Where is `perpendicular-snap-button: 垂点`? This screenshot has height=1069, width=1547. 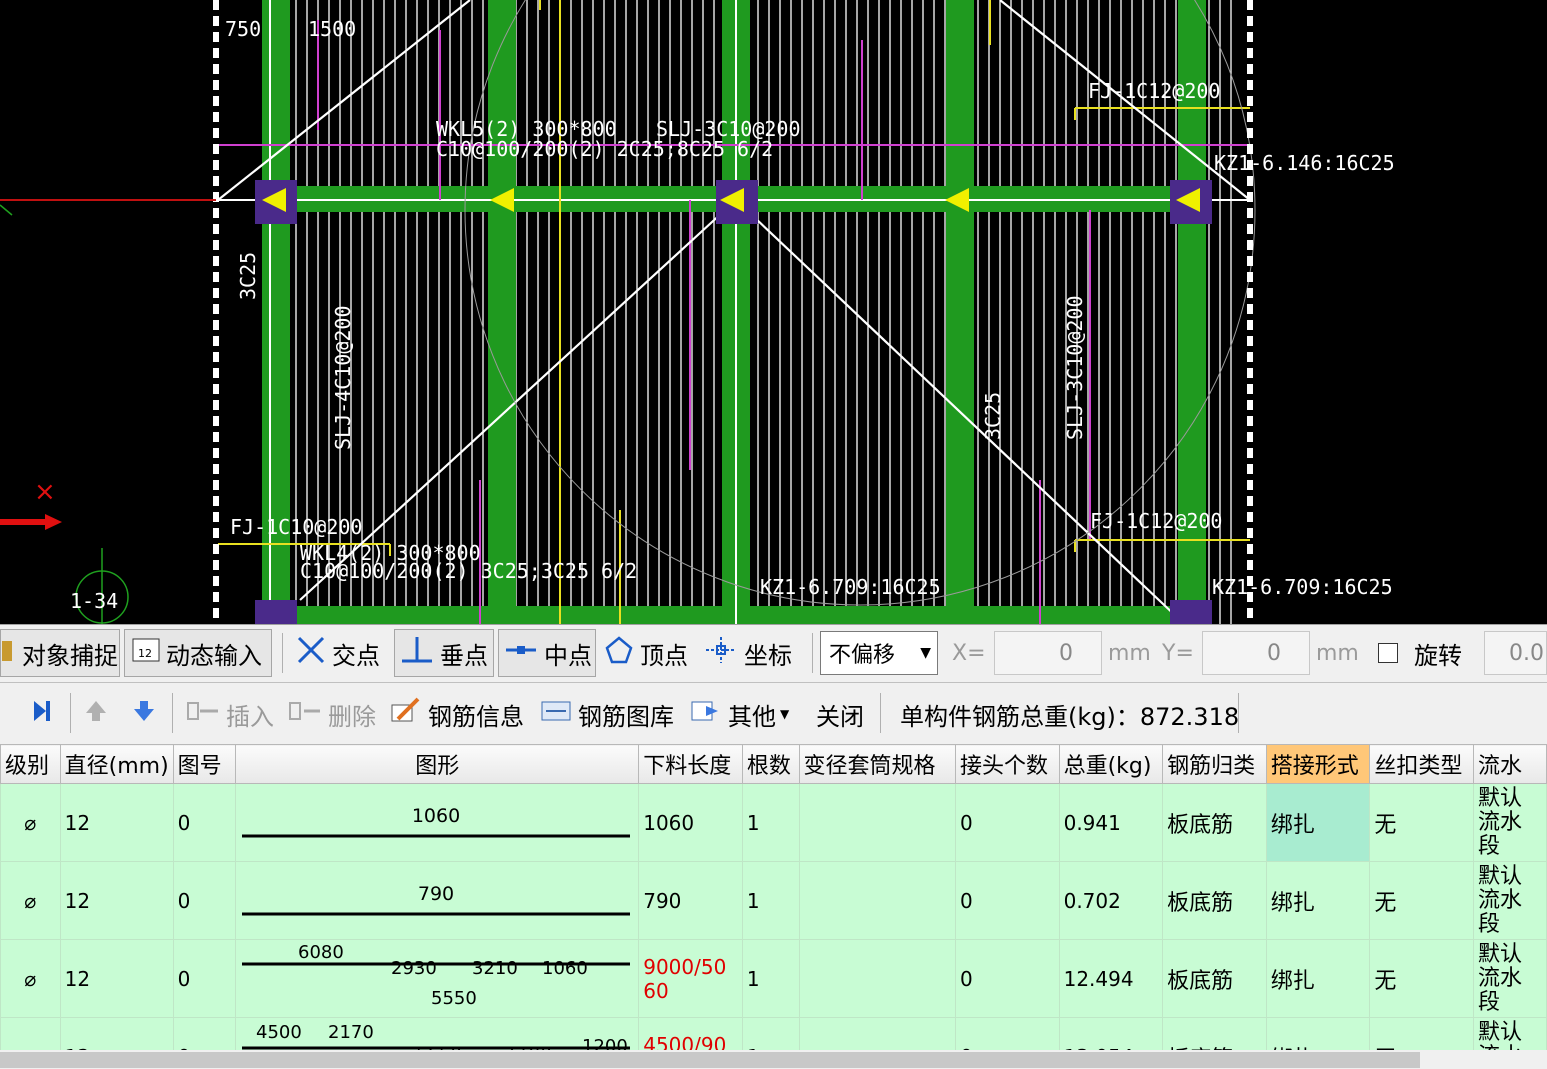 perpendicular-snap-button: 垂点 is located at coordinates (444, 653).